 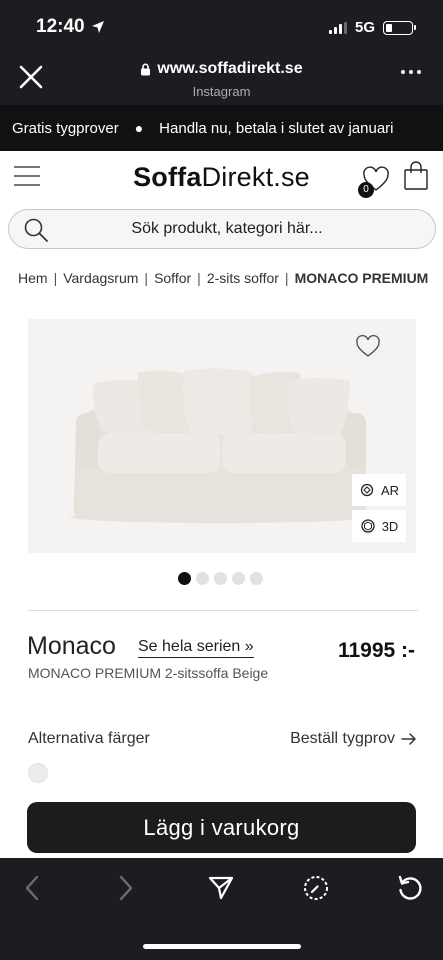 I want to click on breadcrumb-sofas: Soffor, so click(x=172, y=278).